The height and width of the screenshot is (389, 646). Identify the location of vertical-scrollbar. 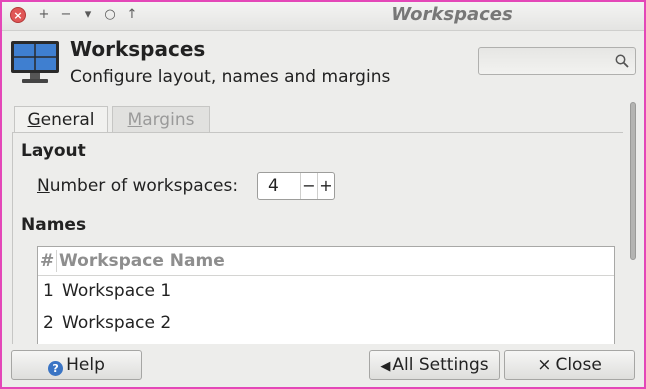
(633, 222).